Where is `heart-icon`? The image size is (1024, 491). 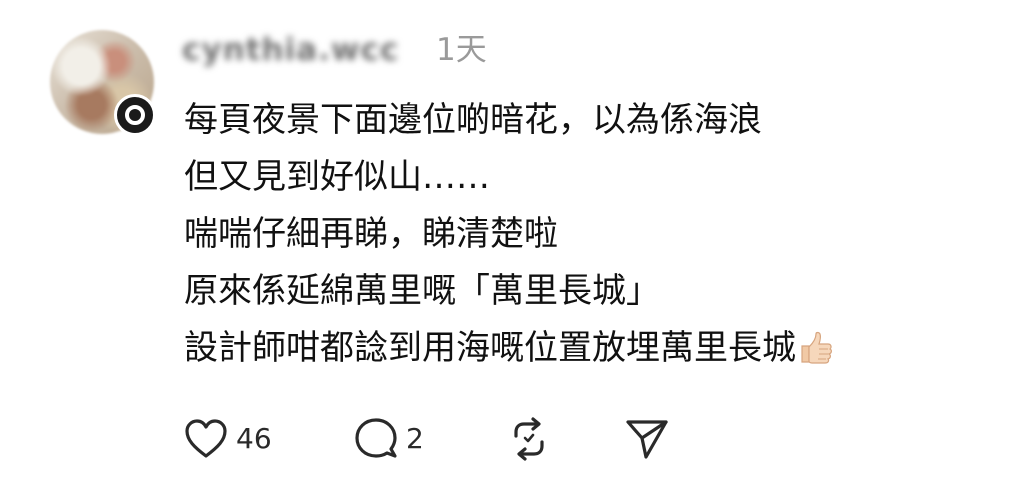 heart-icon is located at coordinates (206, 439).